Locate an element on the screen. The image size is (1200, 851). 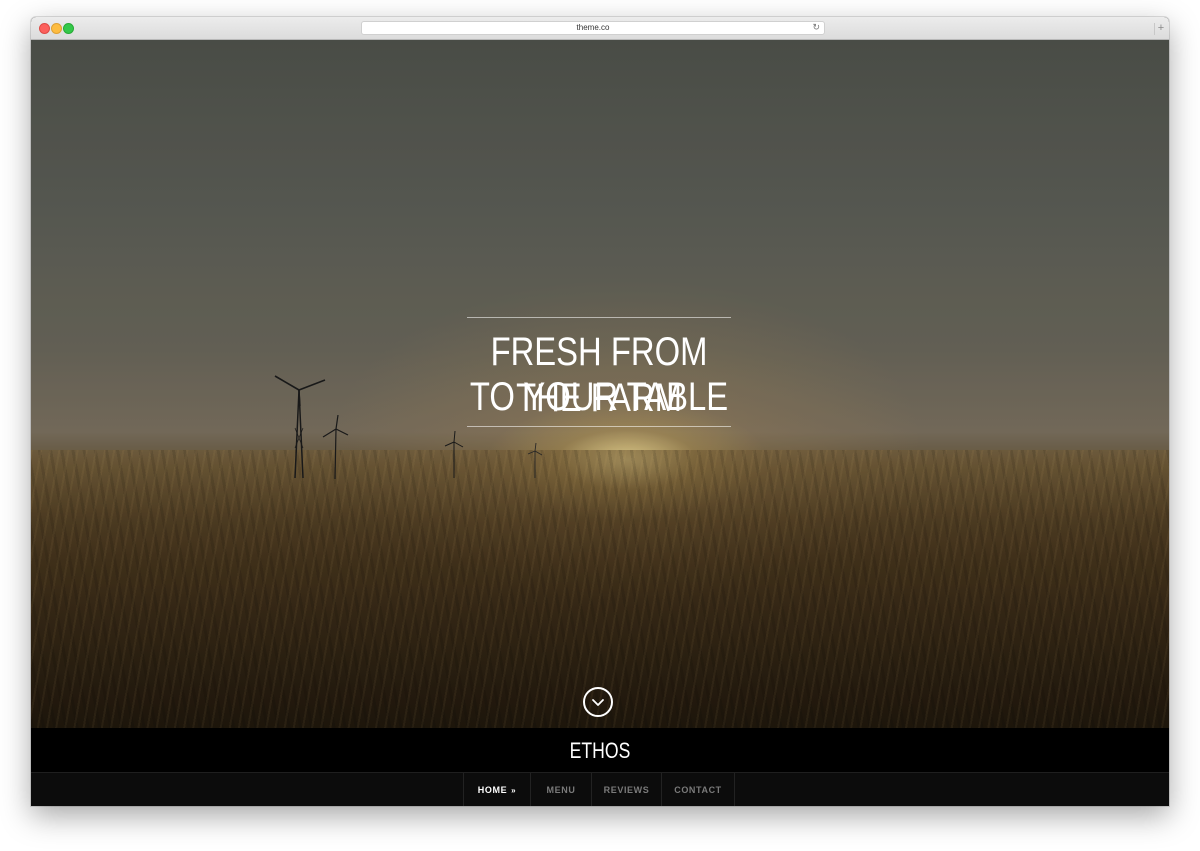
scroll-down-button is located at coordinates (598, 702).